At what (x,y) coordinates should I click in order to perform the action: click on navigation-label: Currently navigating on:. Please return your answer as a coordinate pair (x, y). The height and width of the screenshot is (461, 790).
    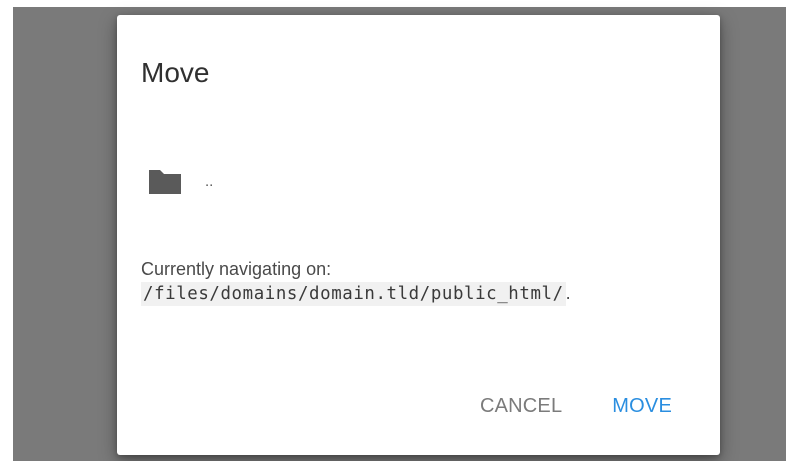
    Looking at the image, I should click on (236, 269).